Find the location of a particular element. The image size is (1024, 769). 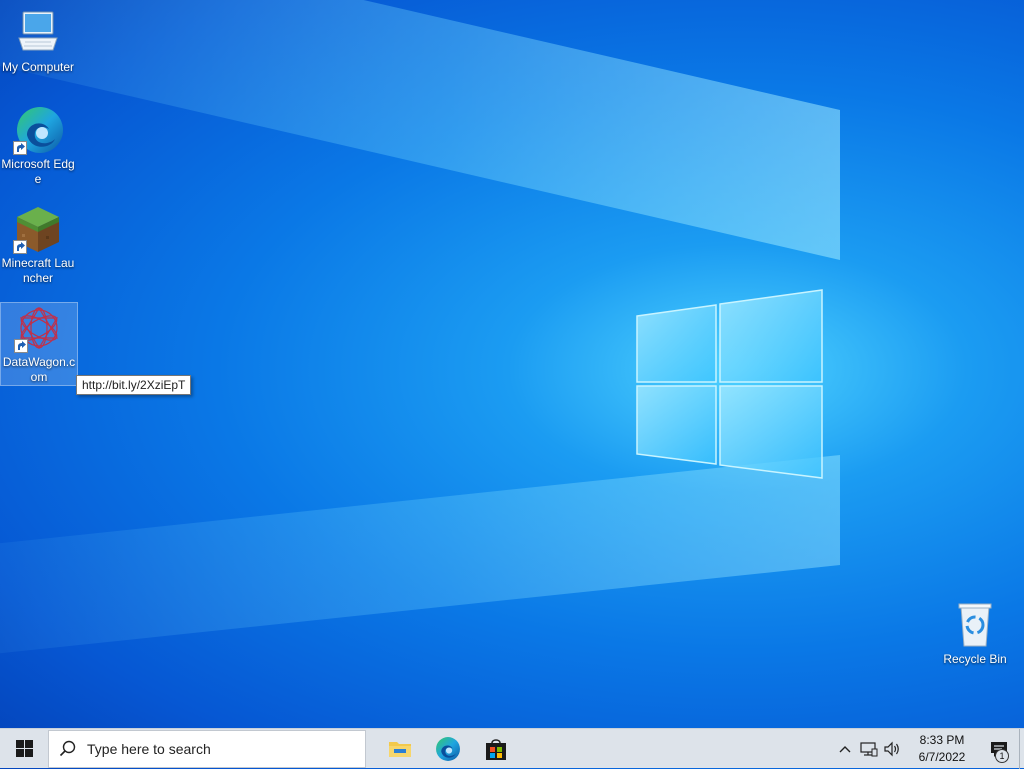

windows-start-icon is located at coordinates (24, 748).